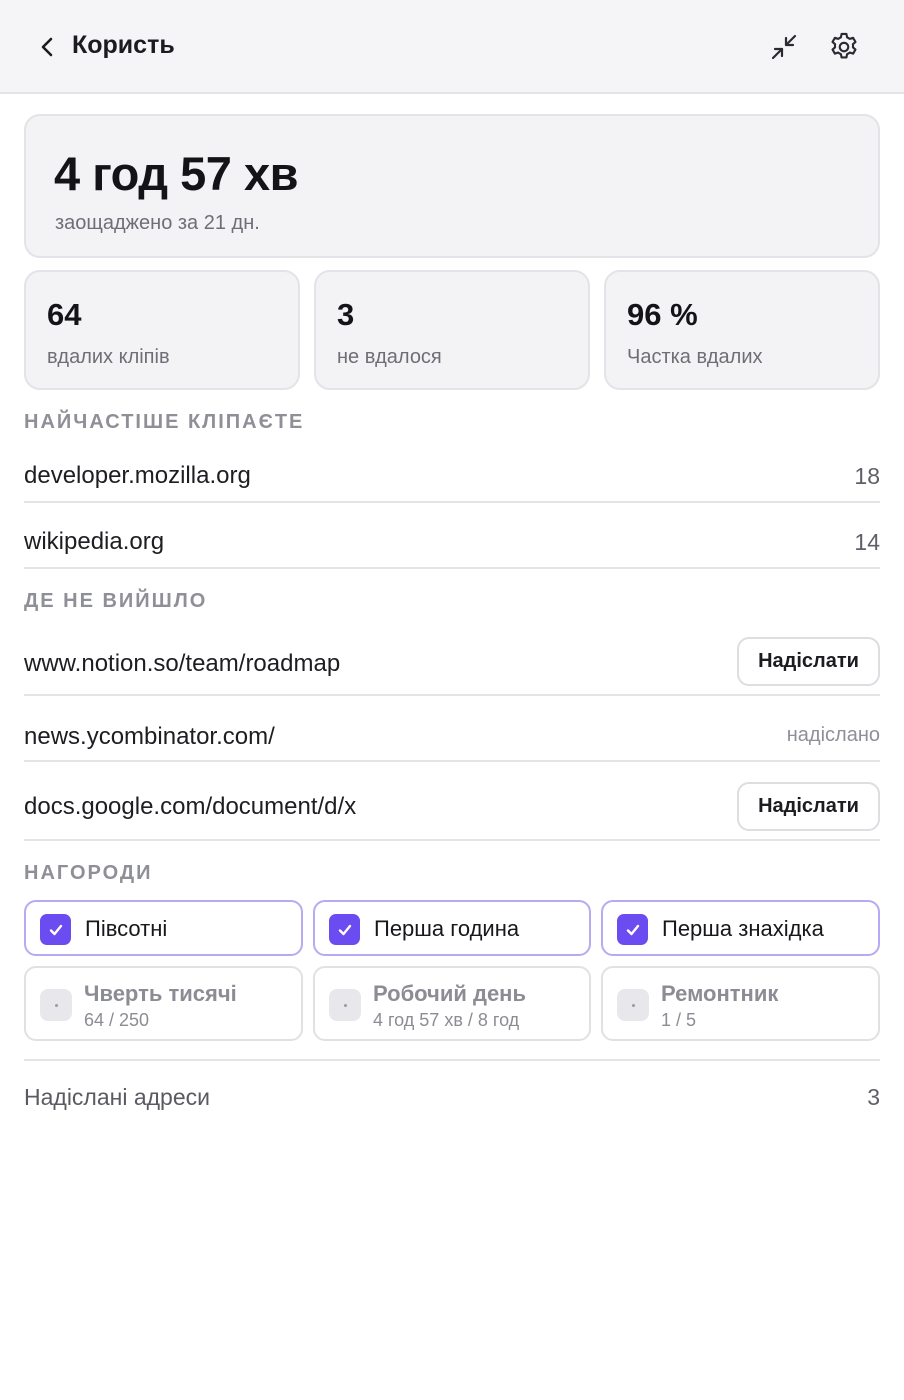 Image resolution: width=904 pixels, height=1400 pixels. I want to click on failure-url: news.ycombinator.com/, so click(149, 736).